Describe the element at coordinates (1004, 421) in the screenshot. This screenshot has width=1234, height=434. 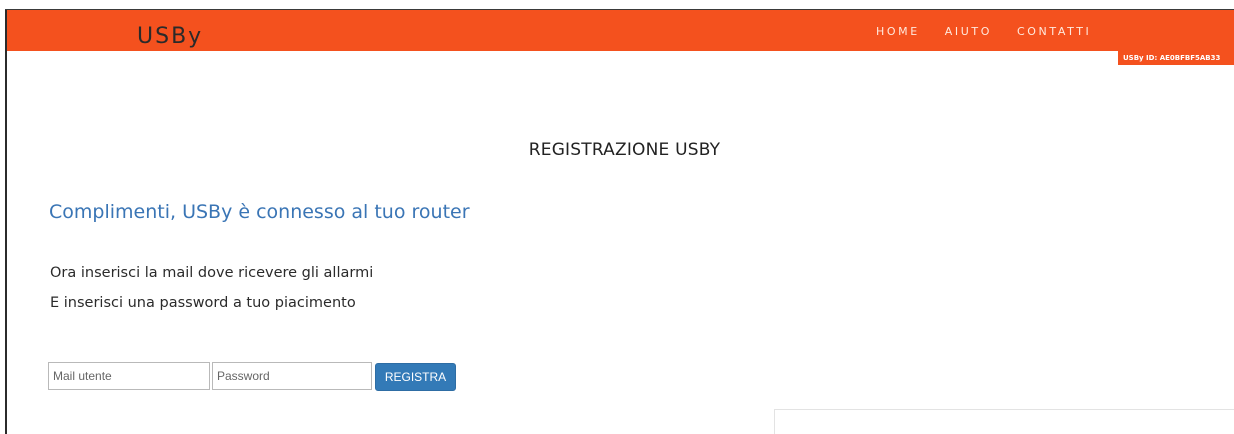
I see `bottom-panel` at that location.